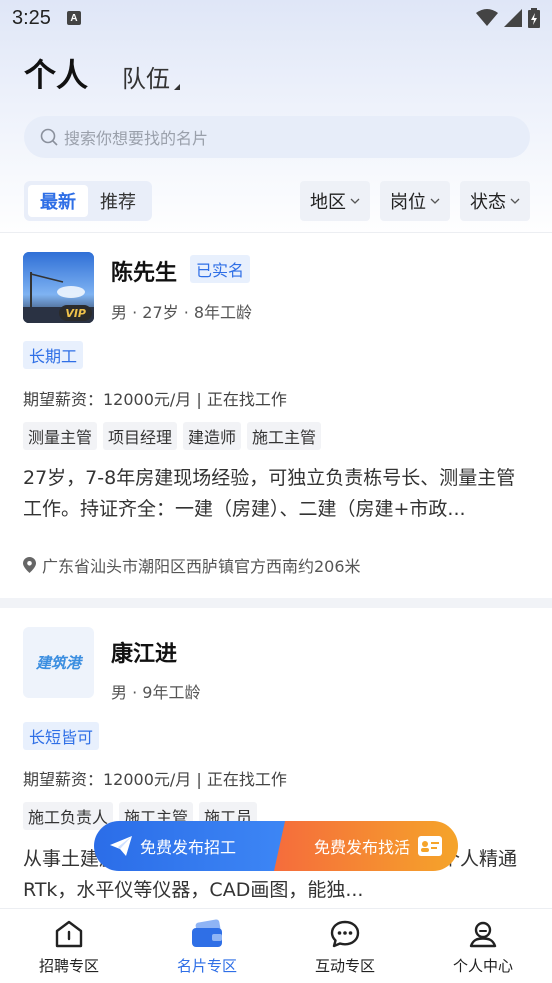  What do you see at coordinates (156, 692) in the screenshot?
I see `card-meta: 男 · 9年工龄` at bounding box center [156, 692].